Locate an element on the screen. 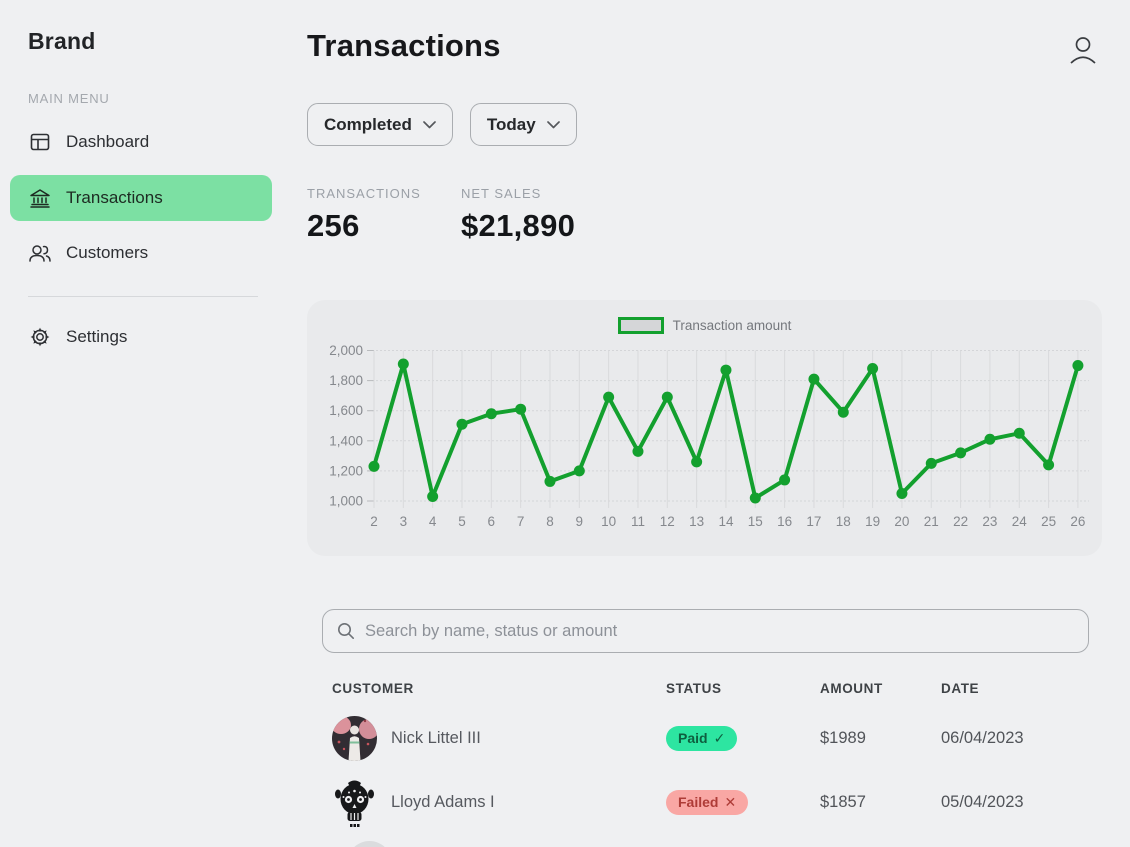  stat-label: NET SALES is located at coordinates (501, 193).